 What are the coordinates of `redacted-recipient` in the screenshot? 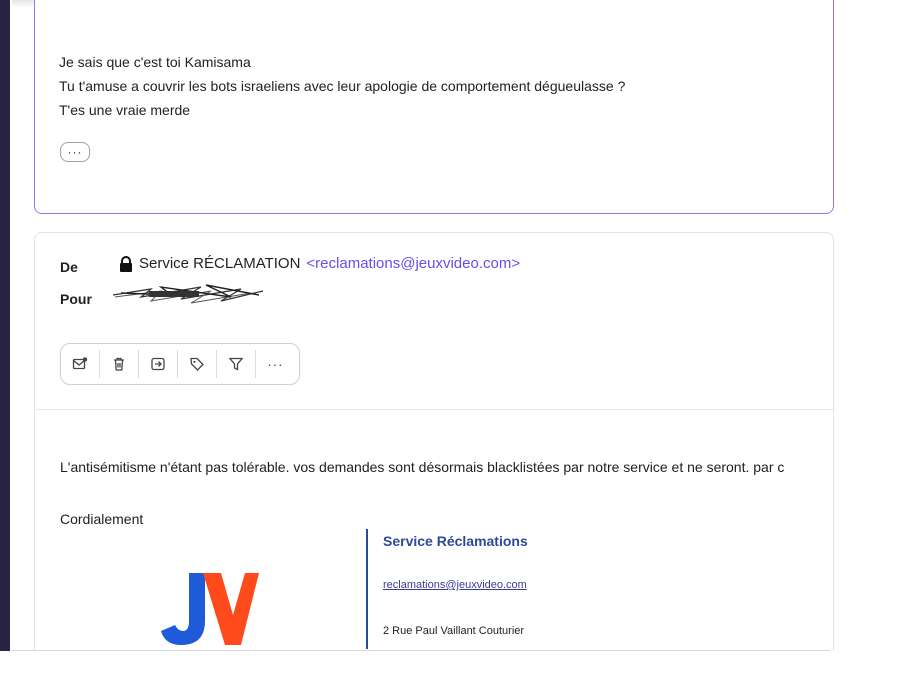 It's located at (188, 294).